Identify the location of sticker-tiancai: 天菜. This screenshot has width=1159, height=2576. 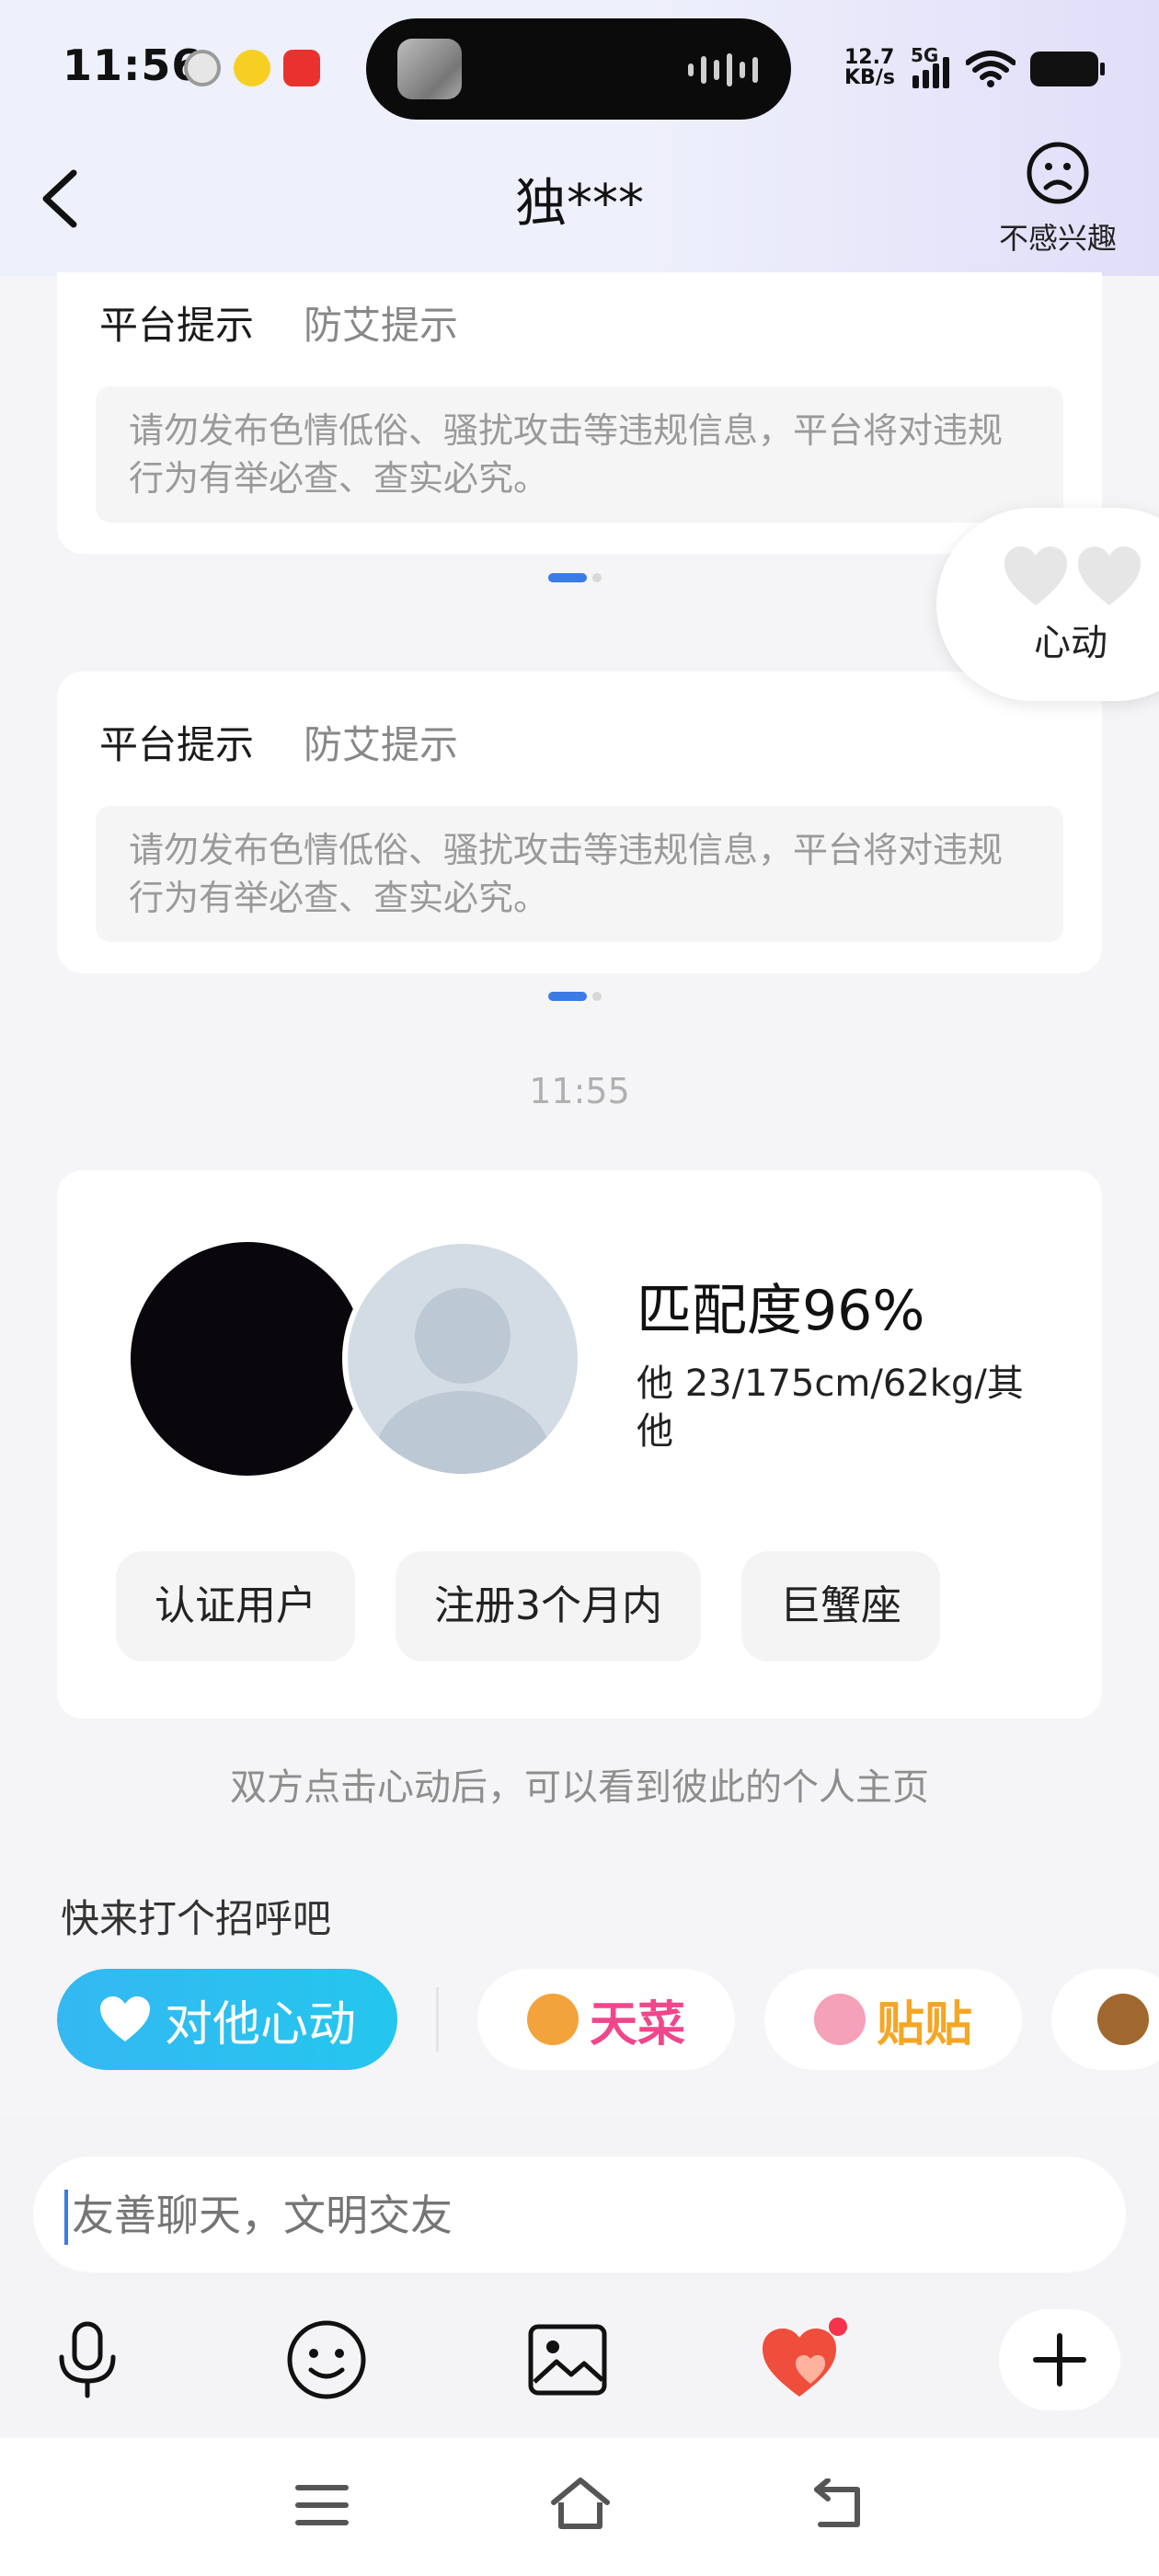
(606, 2020).